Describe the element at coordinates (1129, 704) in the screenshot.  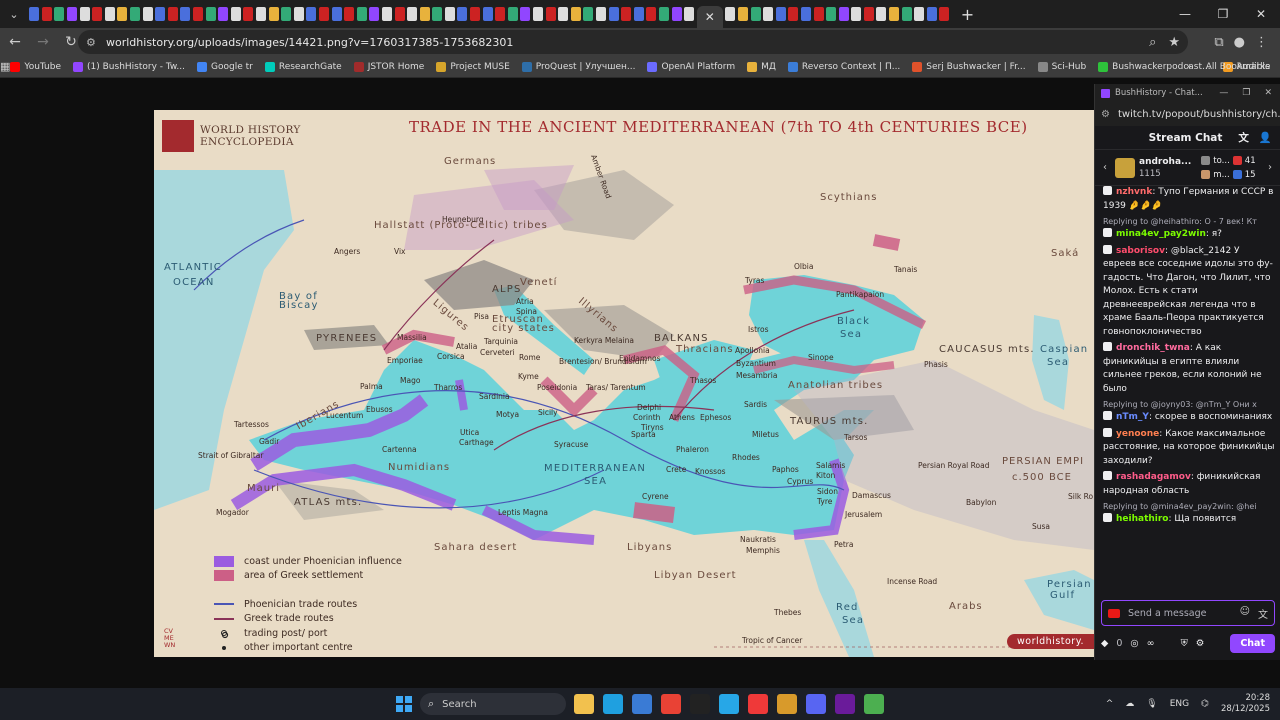
I see `cloud-icon: ☁` at that location.